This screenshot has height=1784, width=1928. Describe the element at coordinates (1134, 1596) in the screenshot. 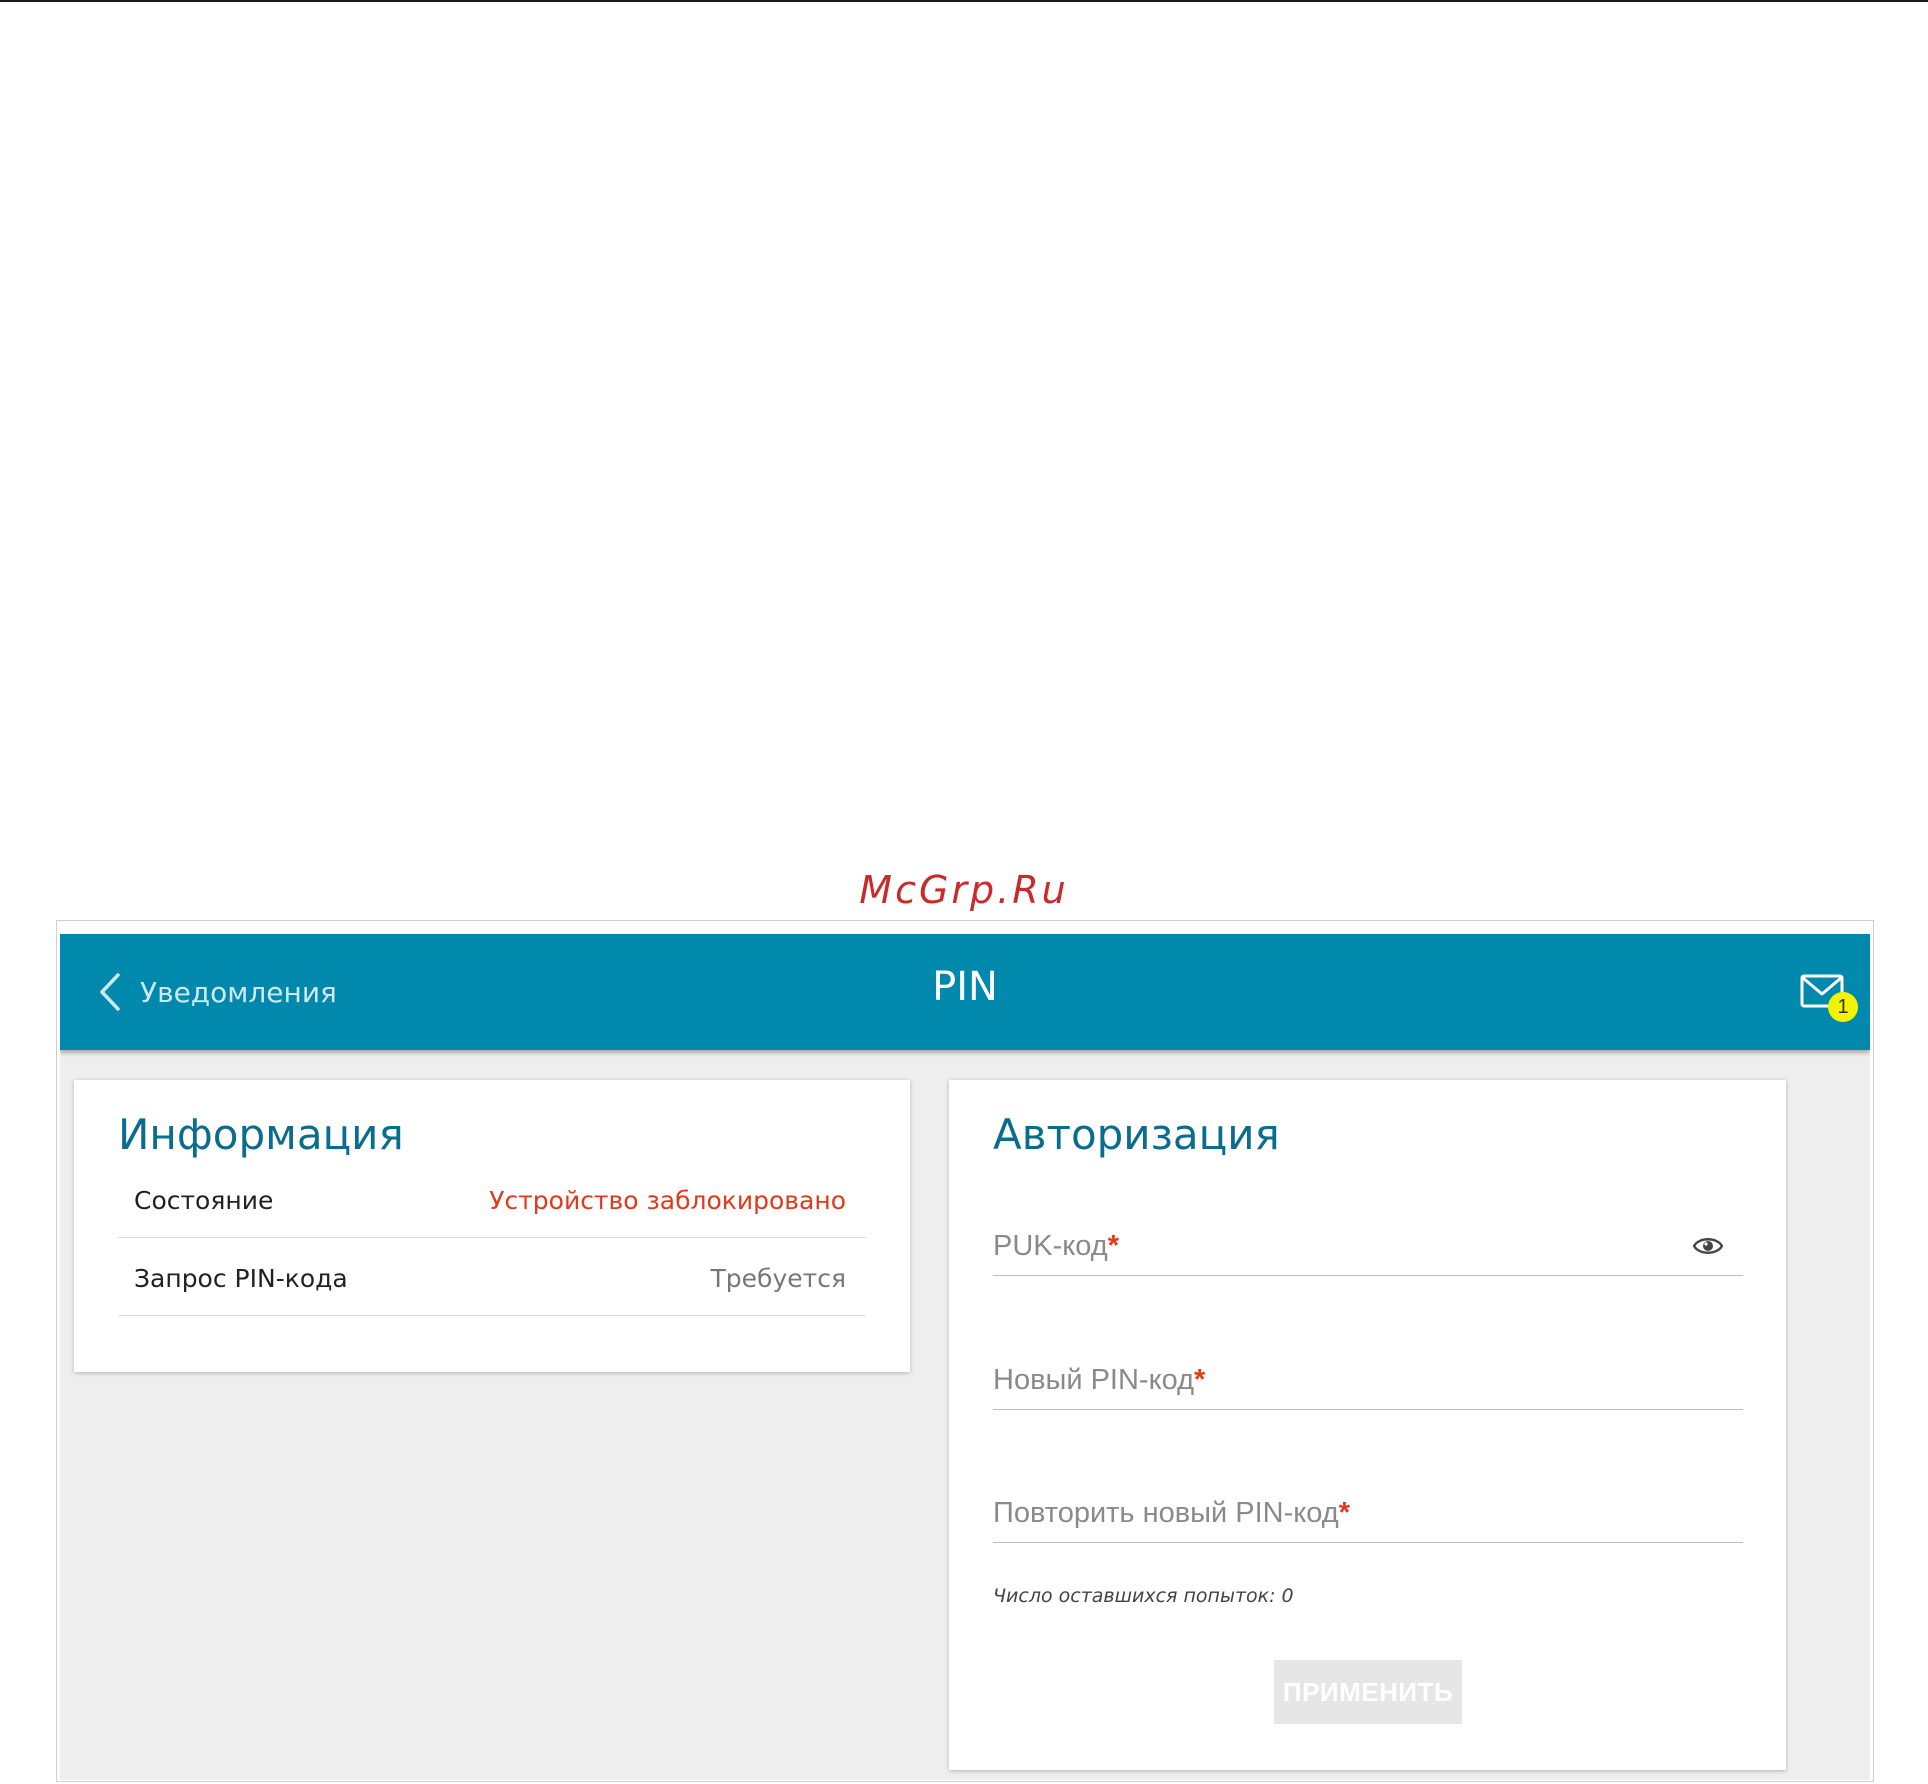

I see `attempts-label: Число оставшихся попыток:` at that location.